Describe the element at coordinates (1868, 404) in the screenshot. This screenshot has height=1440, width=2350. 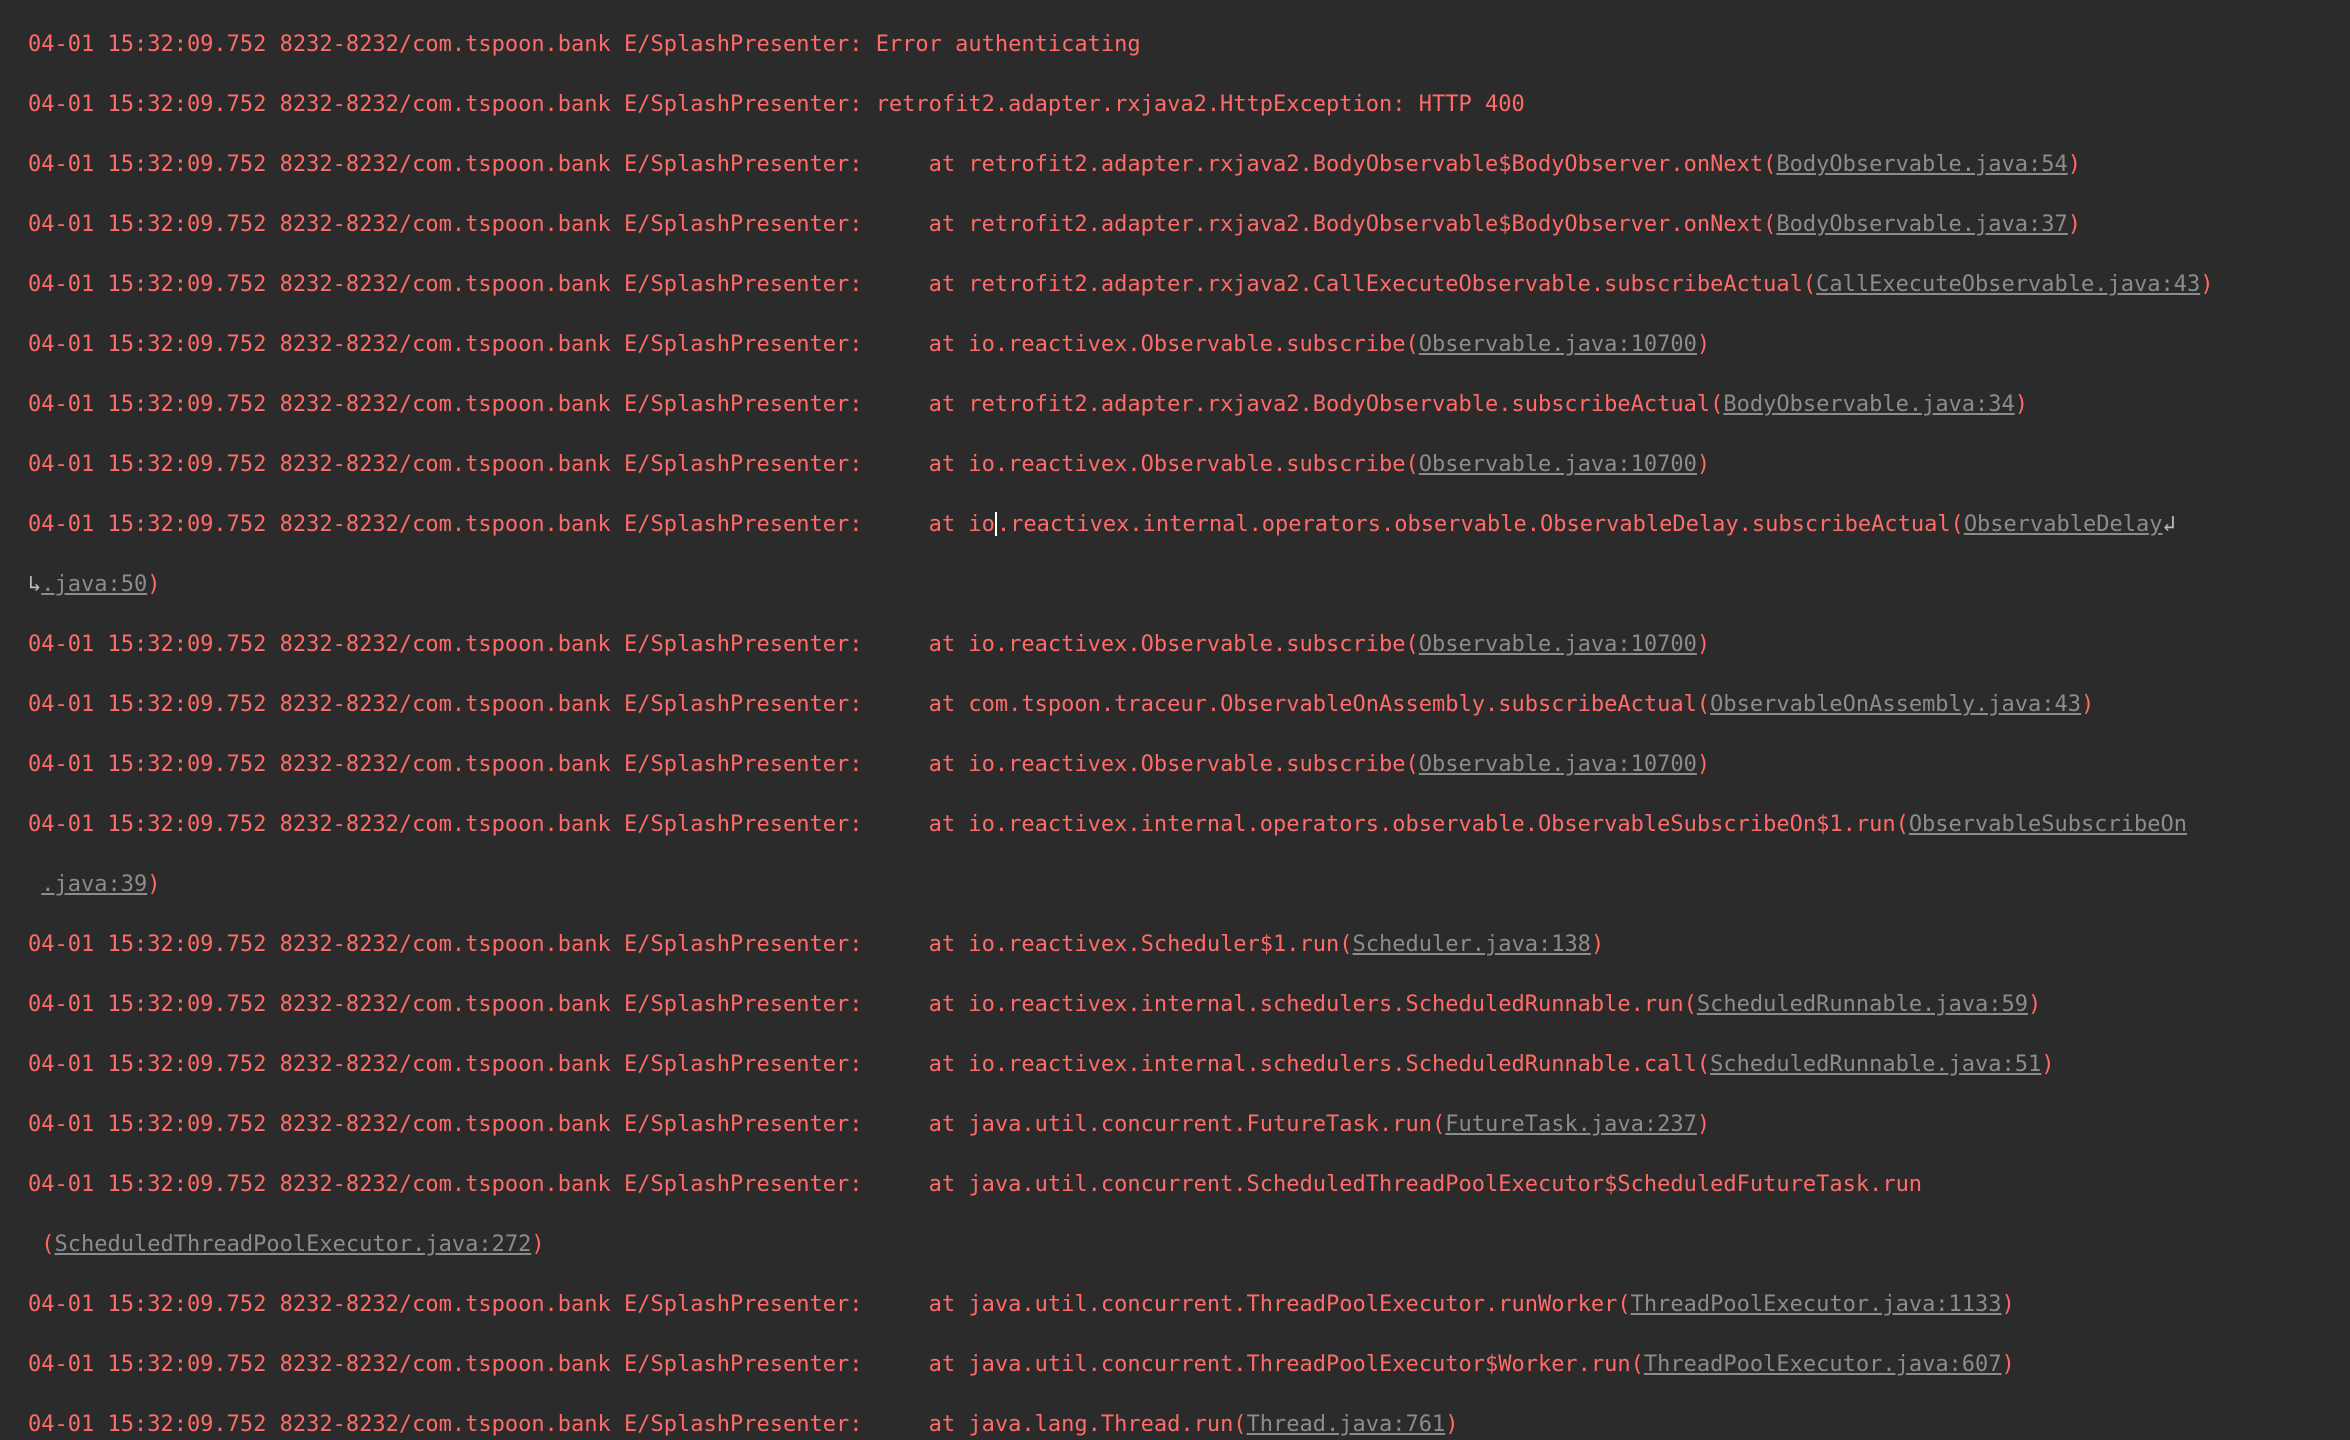
I see `source-link: BodyObservable.java:34` at that location.